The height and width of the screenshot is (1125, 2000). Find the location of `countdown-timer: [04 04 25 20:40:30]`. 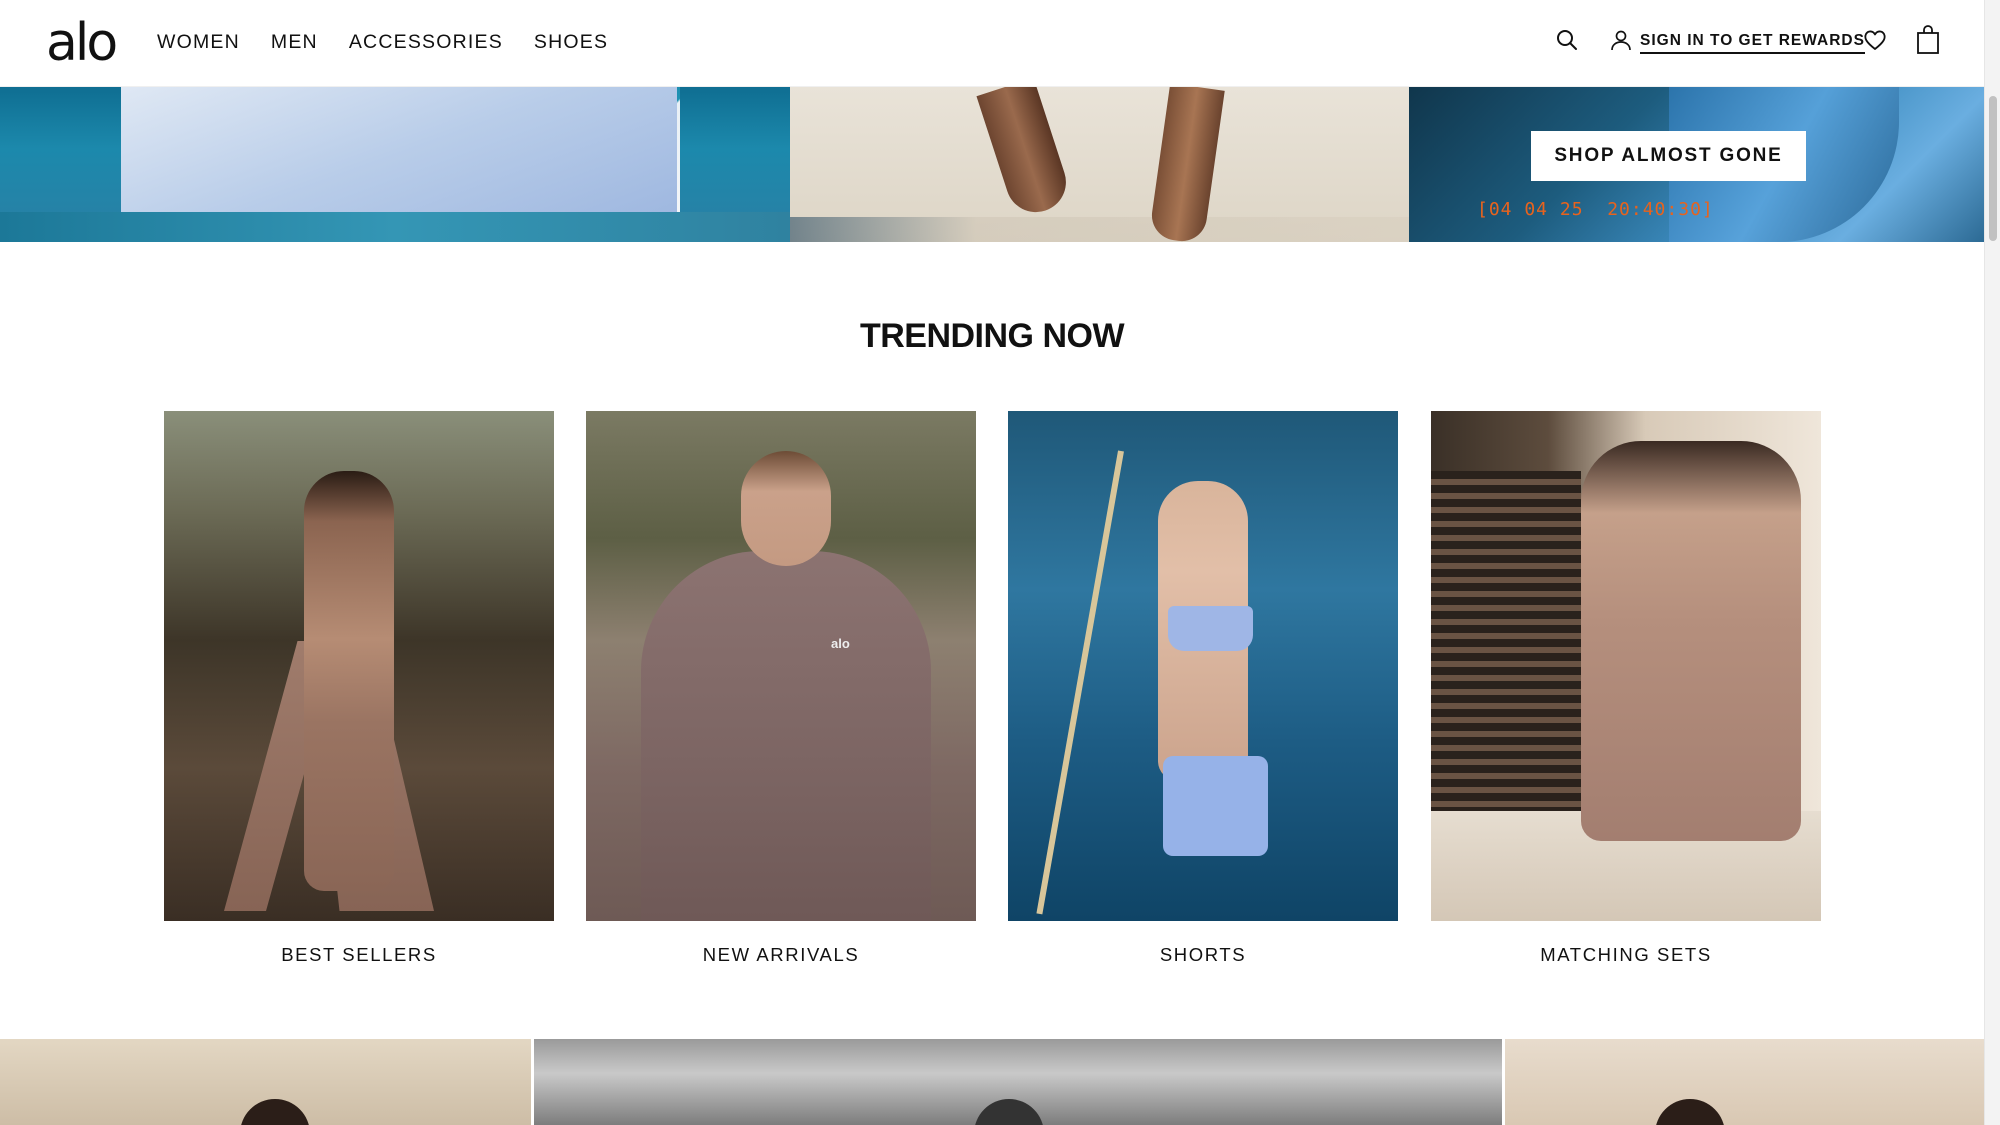

countdown-timer: [04 04 25 20:40:30] is located at coordinates (1595, 209).